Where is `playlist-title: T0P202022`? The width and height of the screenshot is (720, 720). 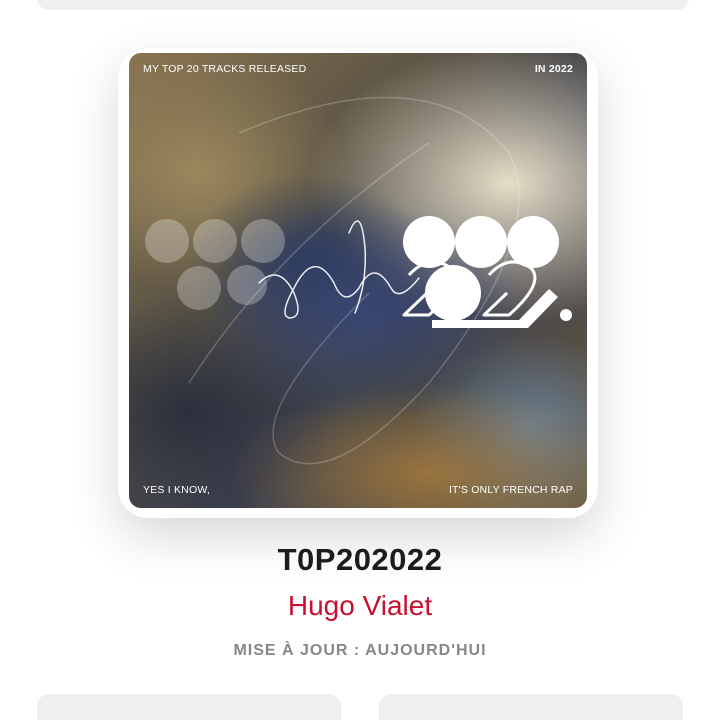
playlist-title: T0P202022 is located at coordinates (360, 559).